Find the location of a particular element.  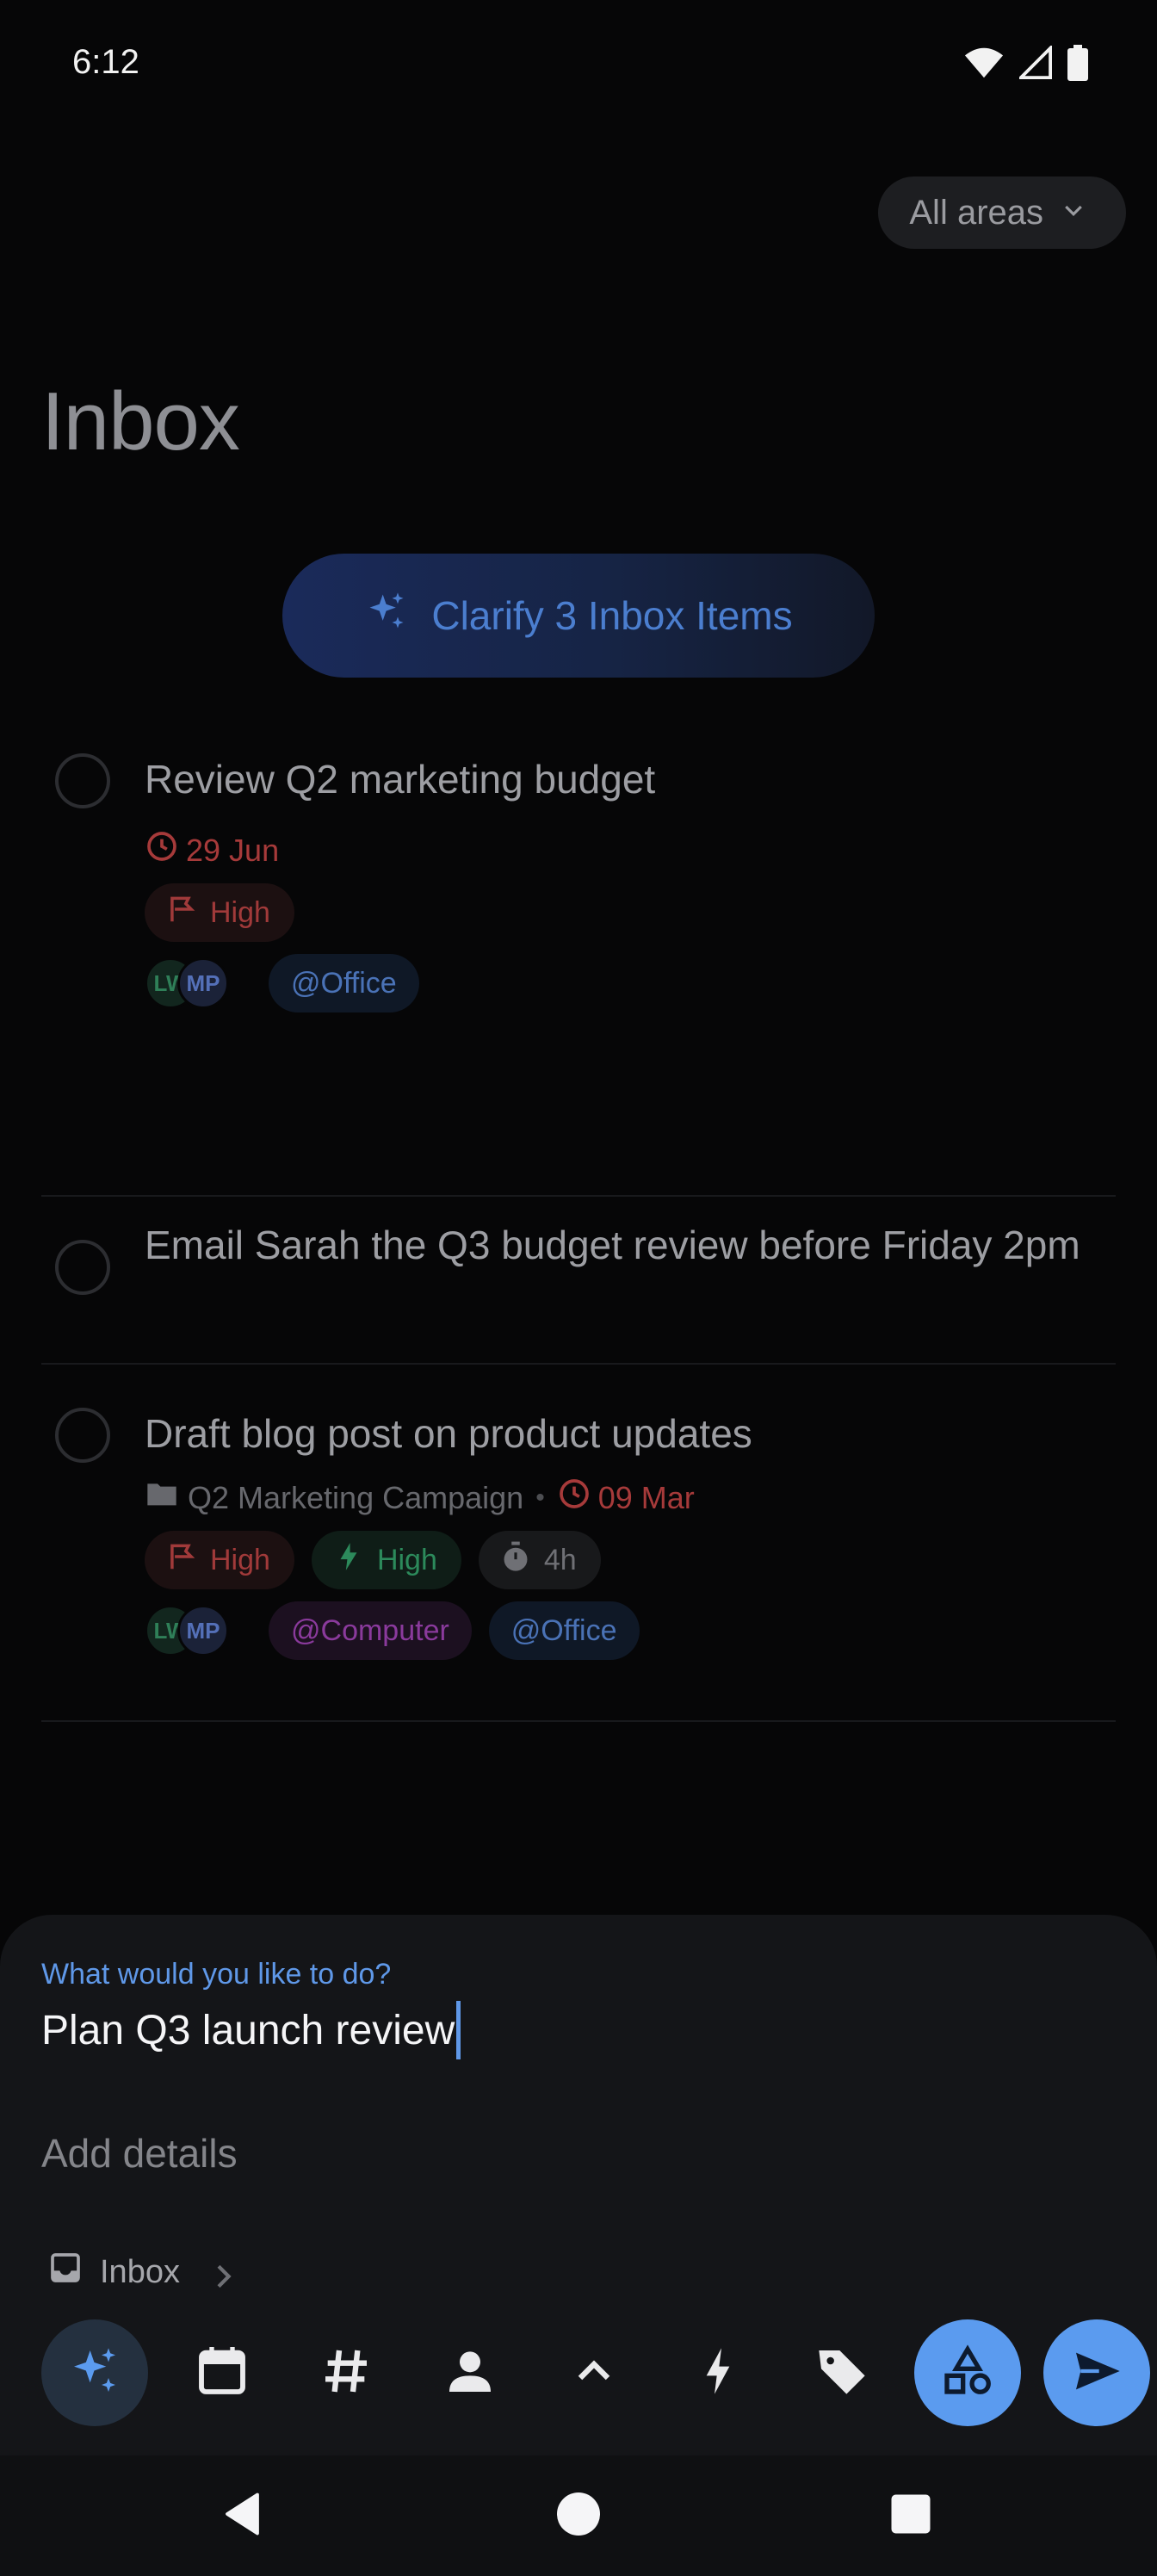

location-selector: Inbox is located at coordinates (140, 2272).